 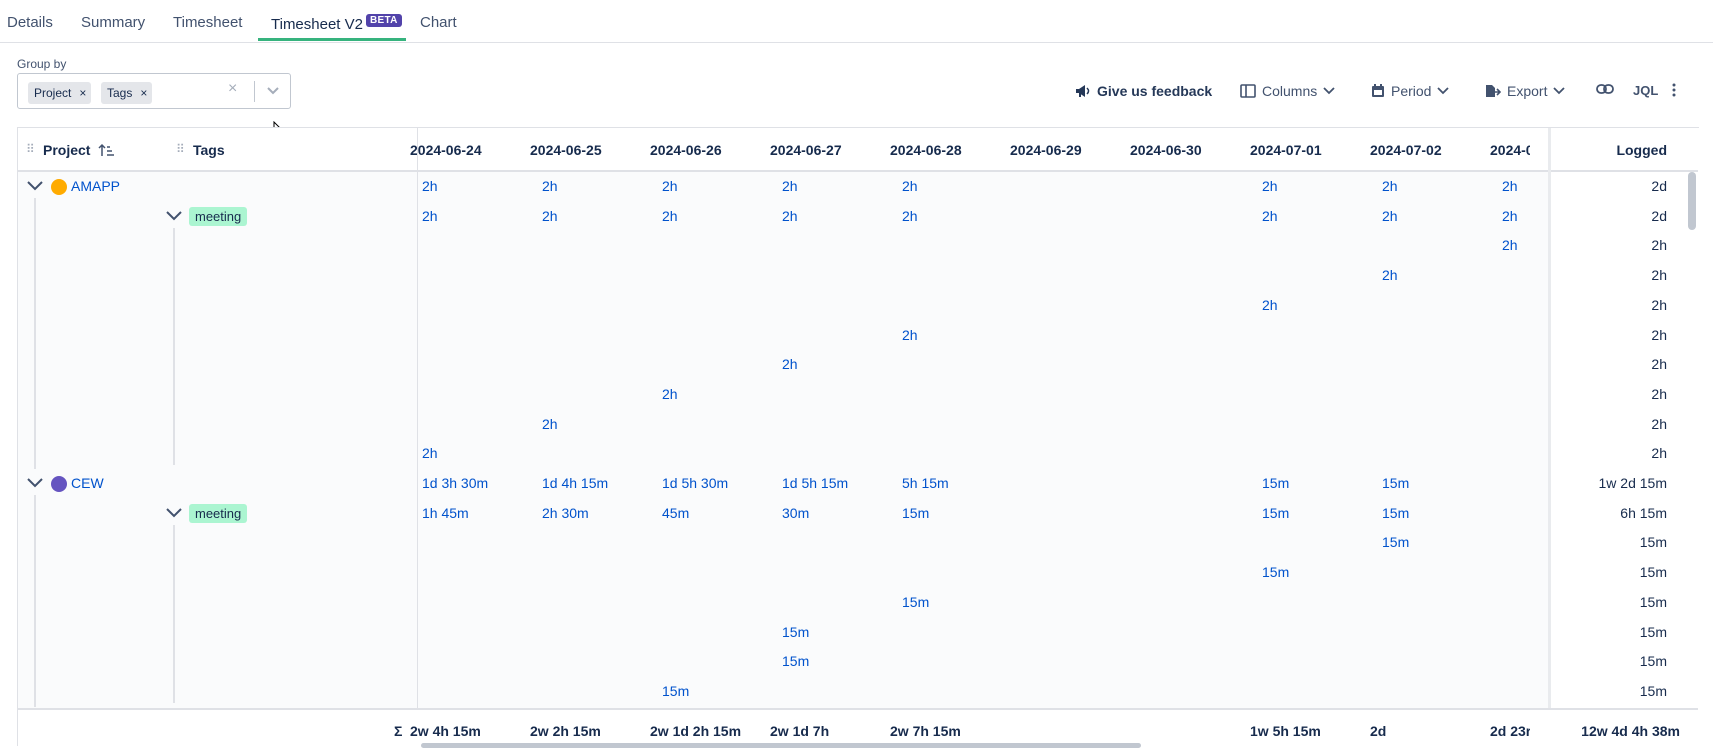 I want to click on header-tags: Tags, so click(x=209, y=150).